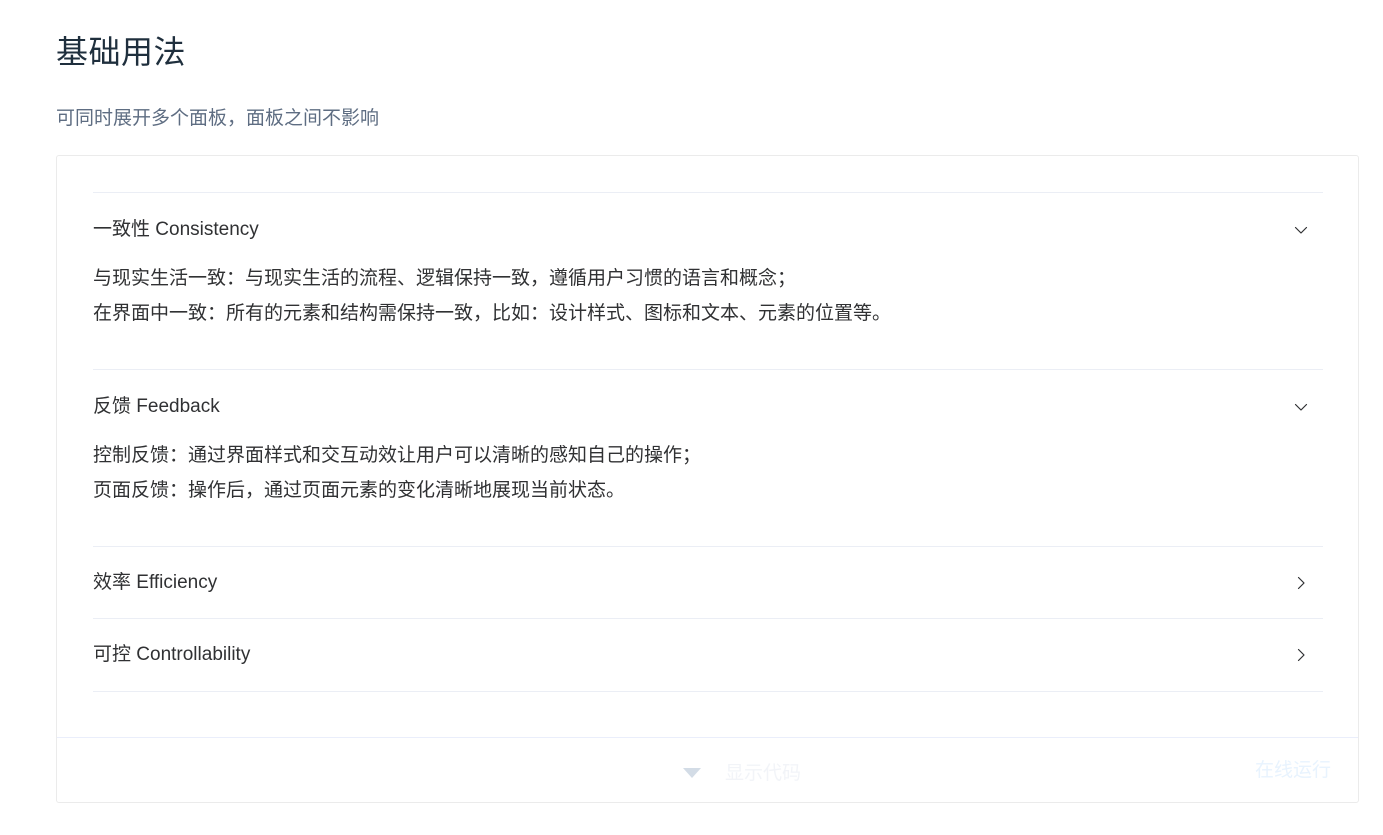 This screenshot has height=835, width=1383. I want to click on demo-control-bar: 显示代码 在线运行, so click(707, 769).